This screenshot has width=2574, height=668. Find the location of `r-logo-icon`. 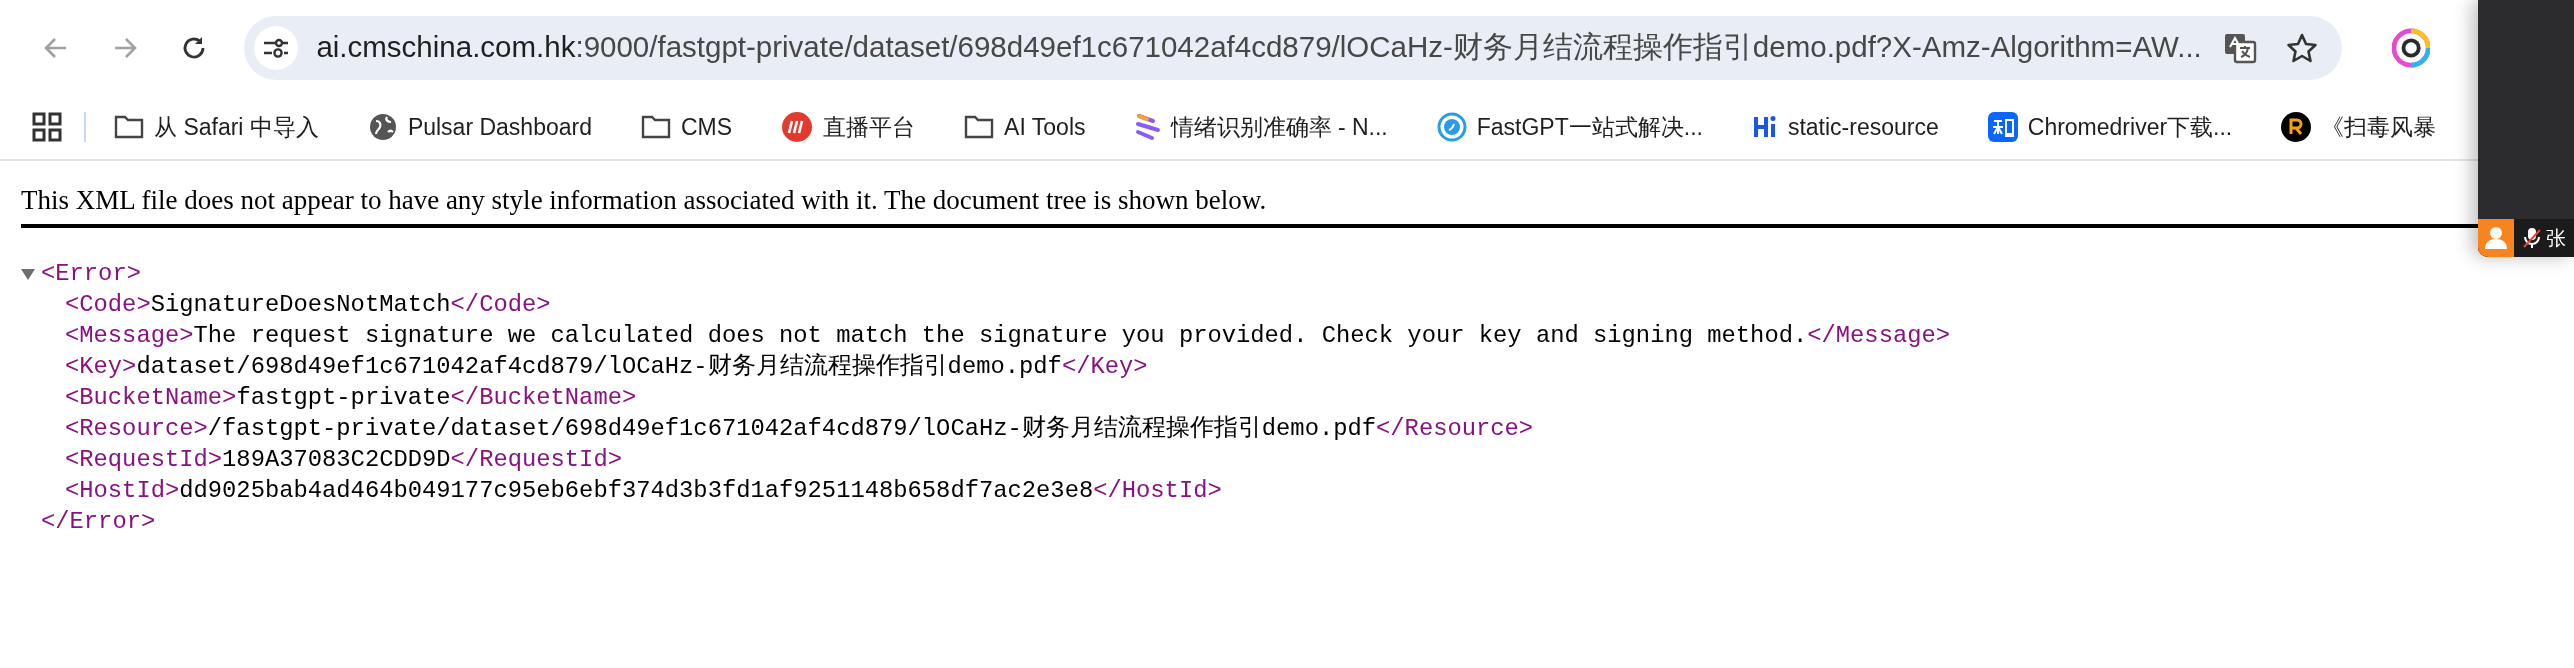

r-logo-icon is located at coordinates (2296, 127).